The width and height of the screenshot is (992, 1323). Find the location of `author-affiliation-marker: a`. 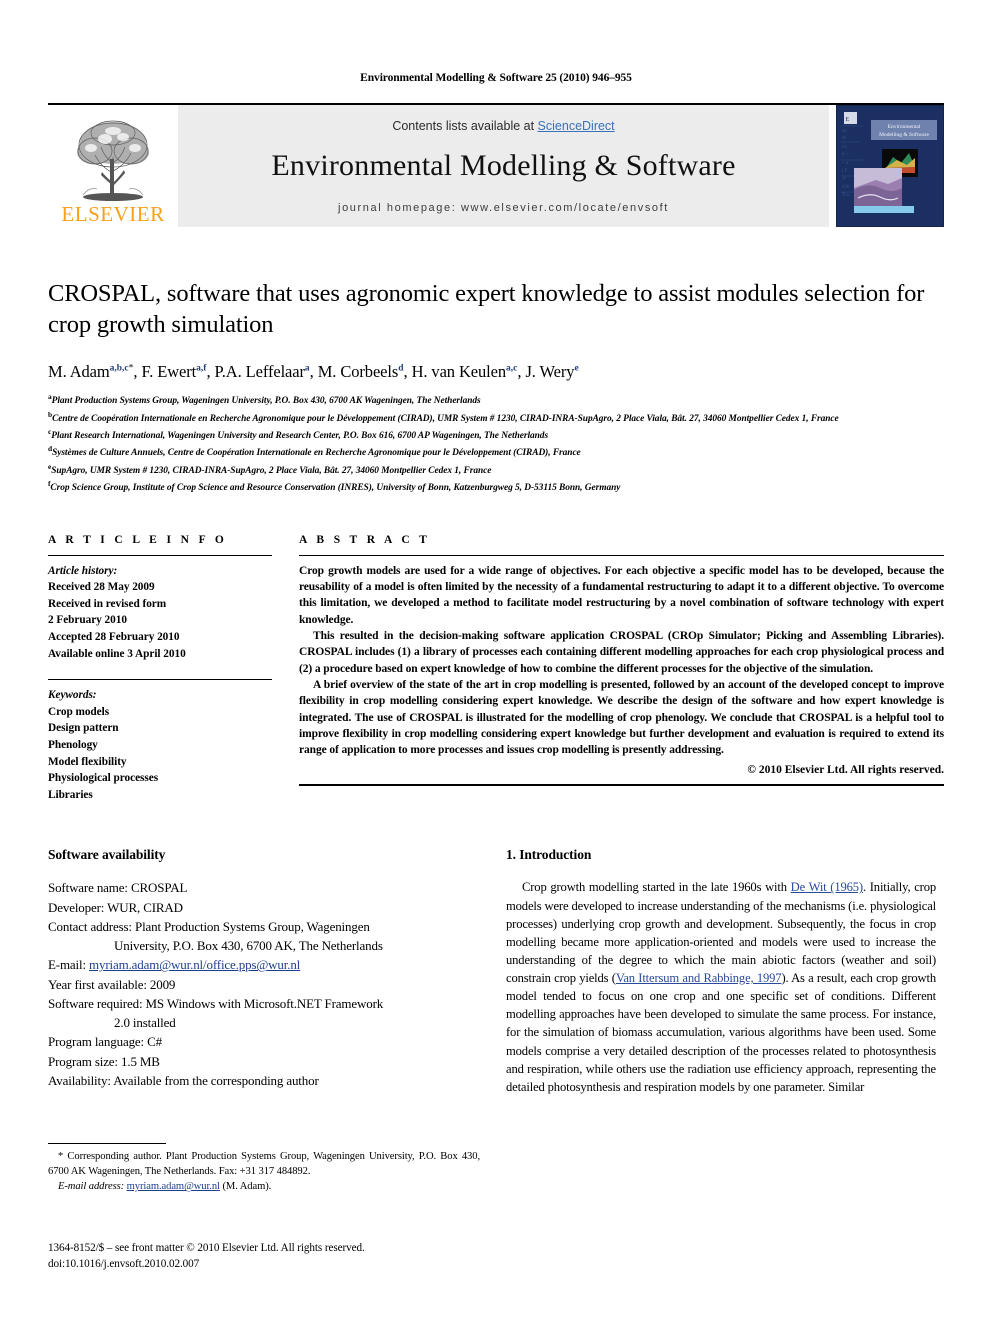

author-affiliation-marker: a is located at coordinates (307, 368).